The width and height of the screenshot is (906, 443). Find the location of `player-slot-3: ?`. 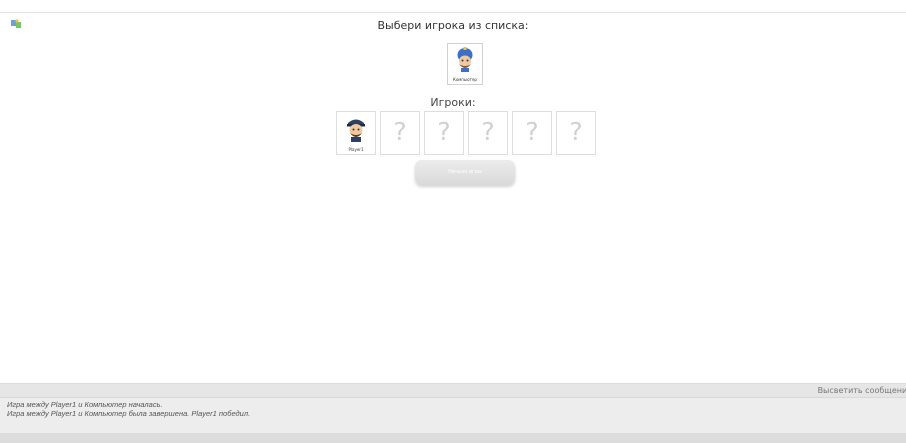

player-slot-3: ? is located at coordinates (444, 133).